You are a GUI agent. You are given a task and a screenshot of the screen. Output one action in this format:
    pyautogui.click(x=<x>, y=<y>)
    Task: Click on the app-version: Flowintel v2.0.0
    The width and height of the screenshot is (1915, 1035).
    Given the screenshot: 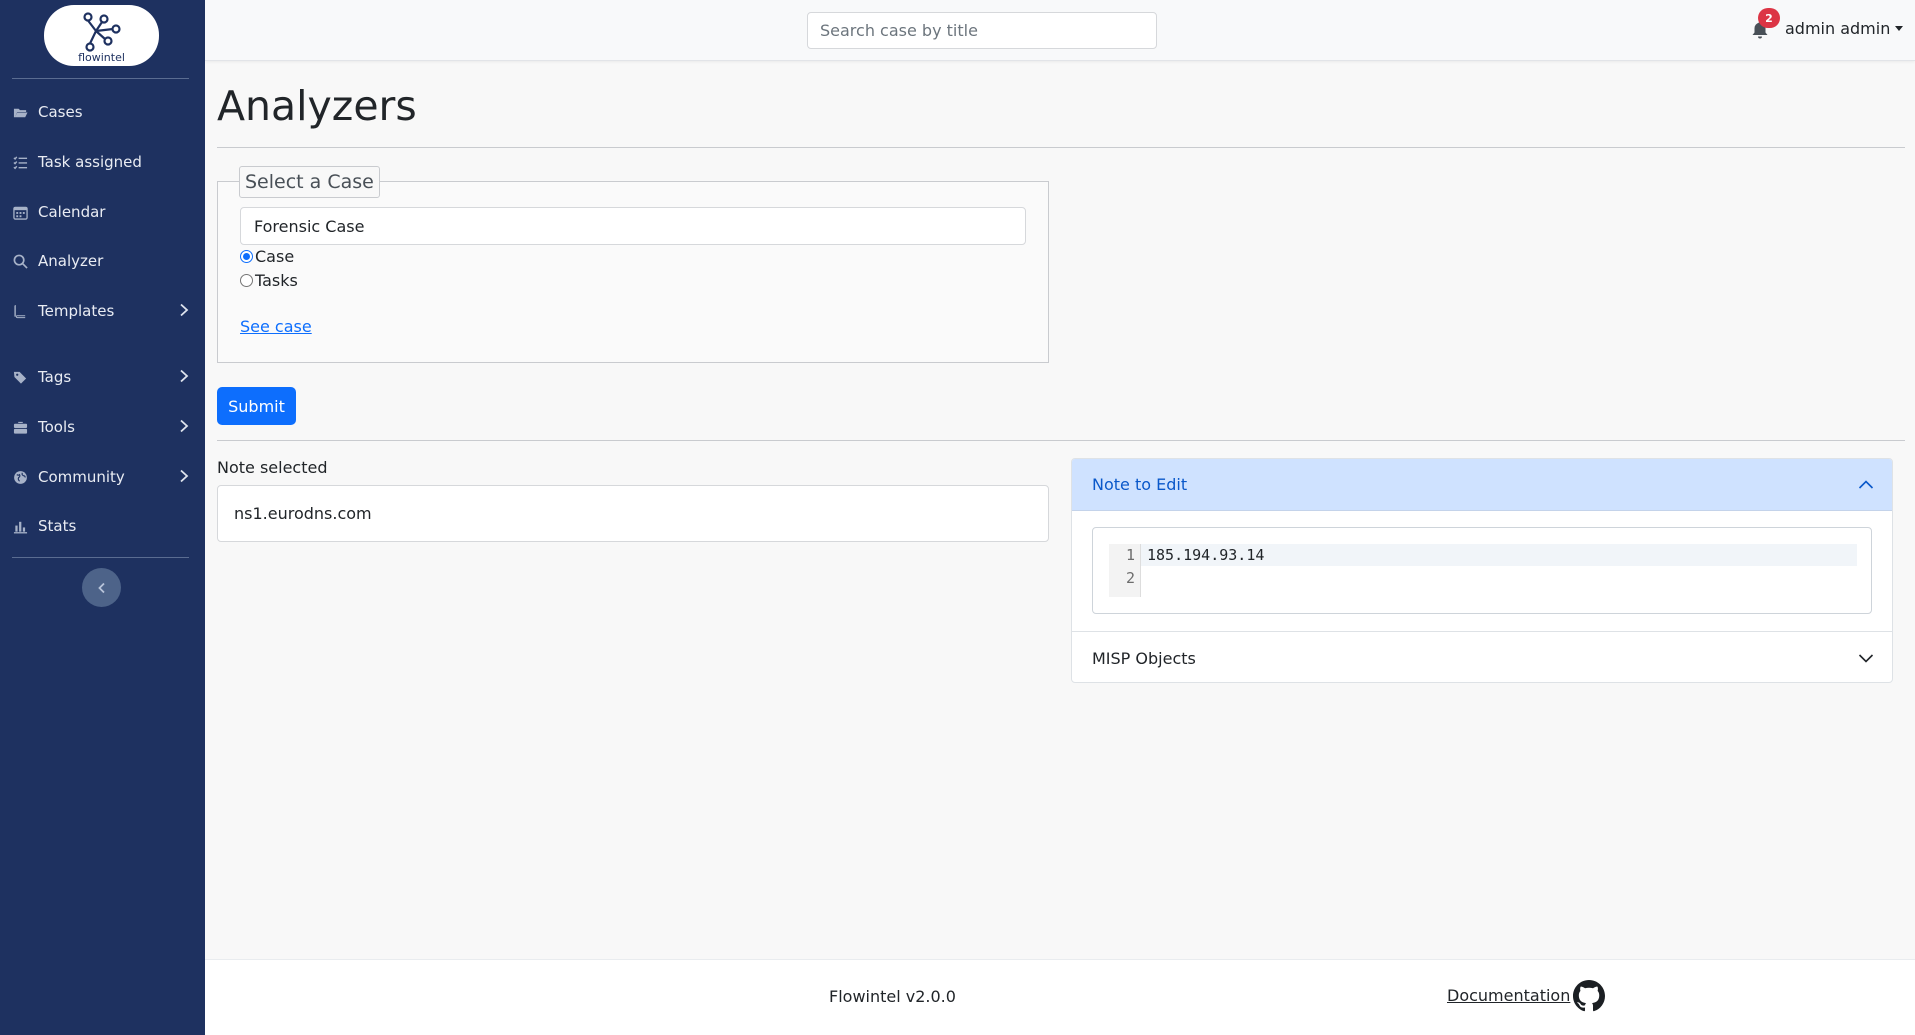 What is the action you would take?
    pyautogui.click(x=892, y=996)
    